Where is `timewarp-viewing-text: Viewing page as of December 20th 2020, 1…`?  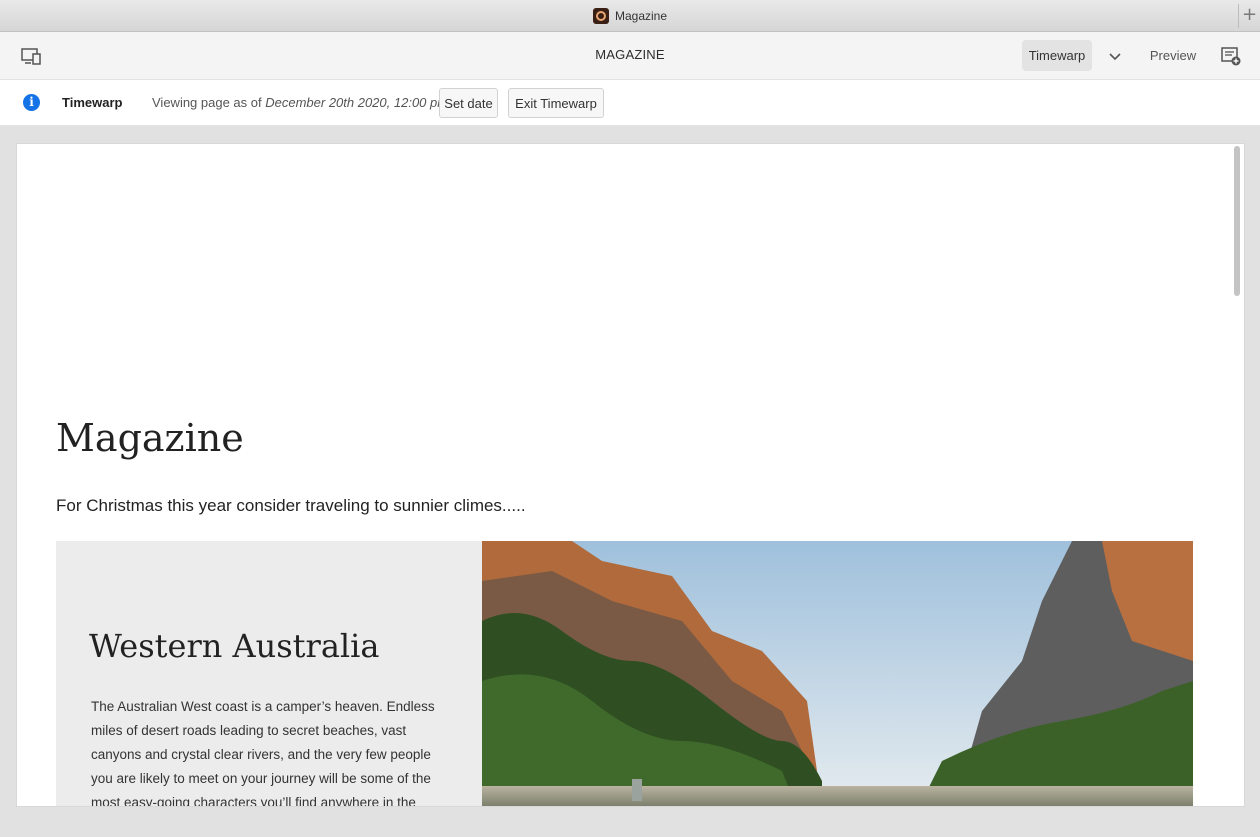 timewarp-viewing-text: Viewing page as of December 20th 2020, 1… is located at coordinates (300, 102).